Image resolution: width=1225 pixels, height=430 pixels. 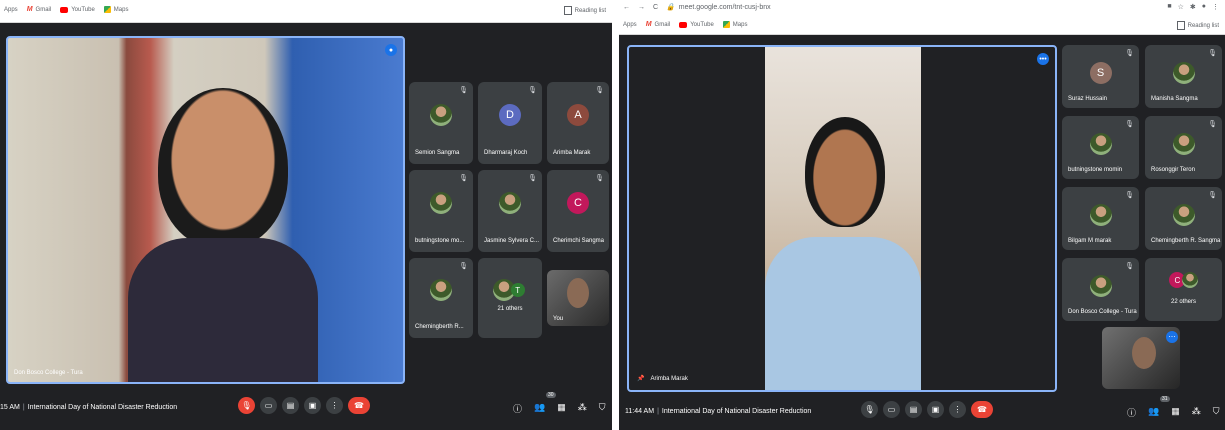 I want to click on participant-name: butningstone momin, so click(x=1095, y=170).